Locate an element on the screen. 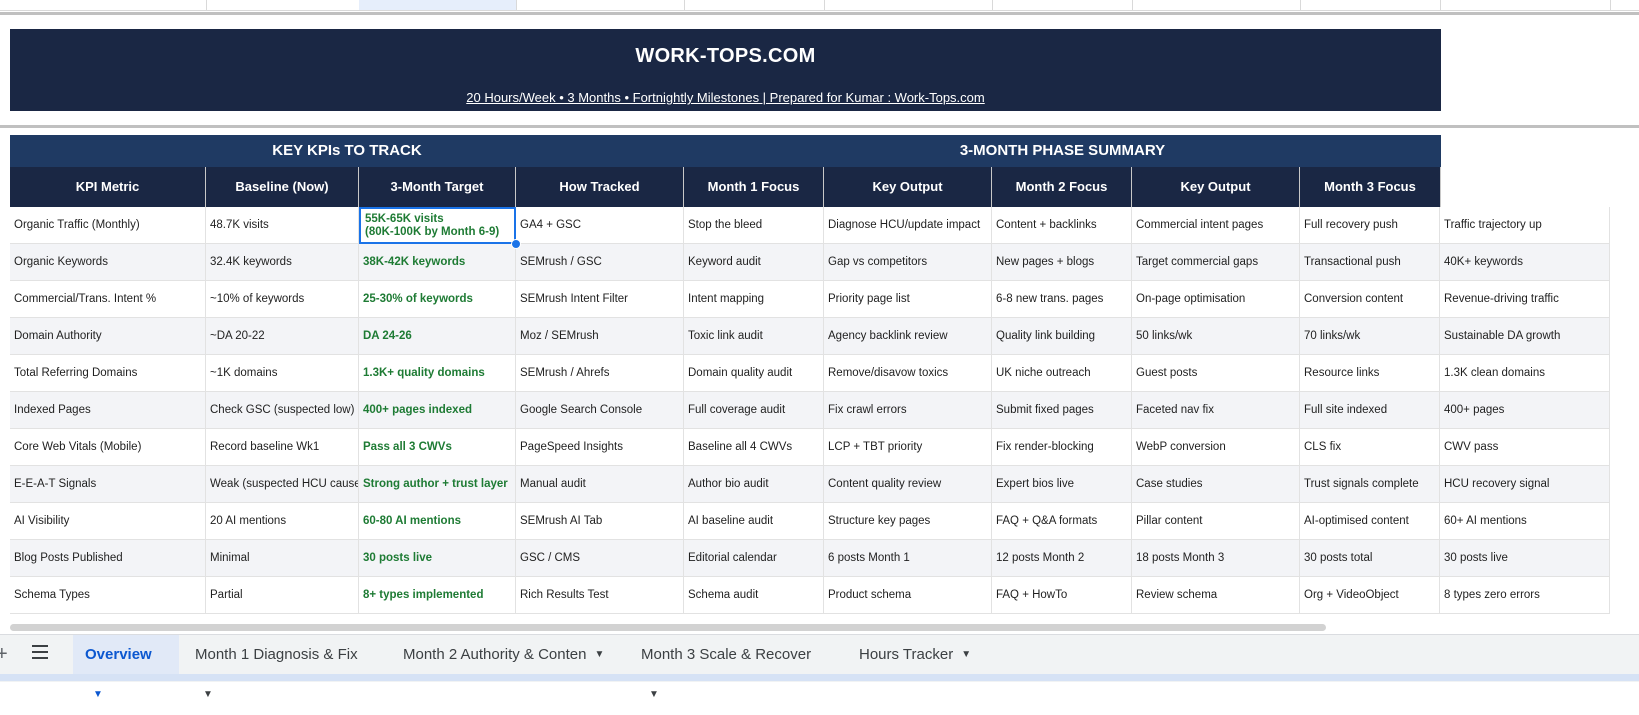 The image size is (1639, 715). tab-month3: Month 3 Scale & Recover▼ is located at coordinates (734, 667).